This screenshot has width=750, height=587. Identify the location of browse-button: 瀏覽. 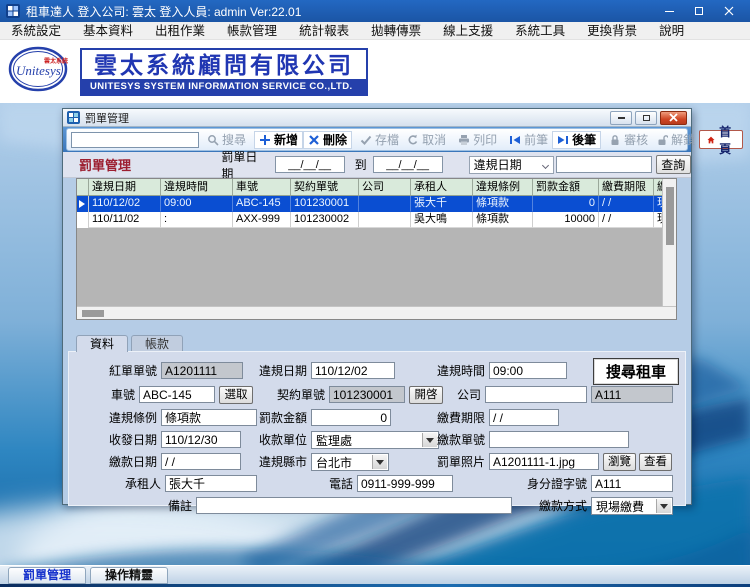
(619, 462).